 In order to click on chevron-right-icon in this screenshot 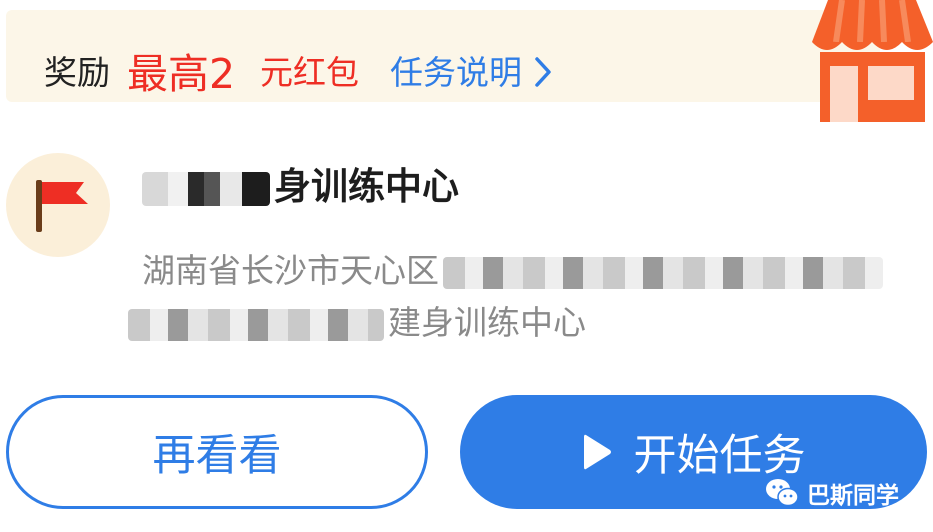, I will do `click(543, 74)`.